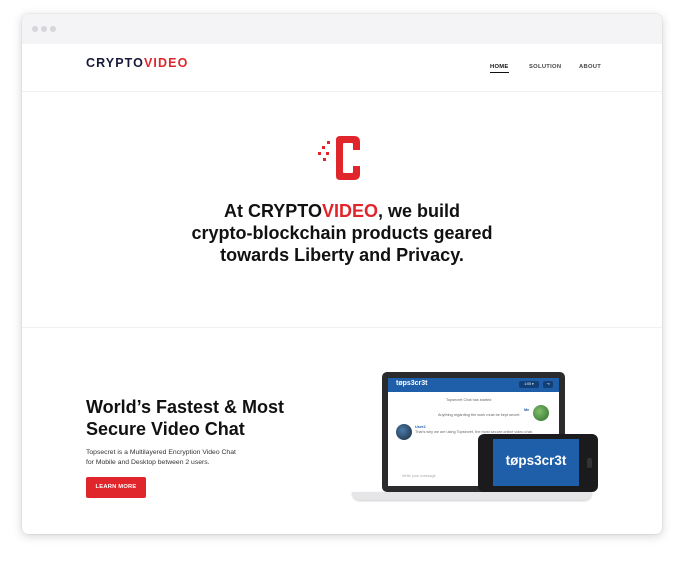 This screenshot has width=691, height=567. I want to click on phone-screen: tøps3cr3t, so click(536, 462).